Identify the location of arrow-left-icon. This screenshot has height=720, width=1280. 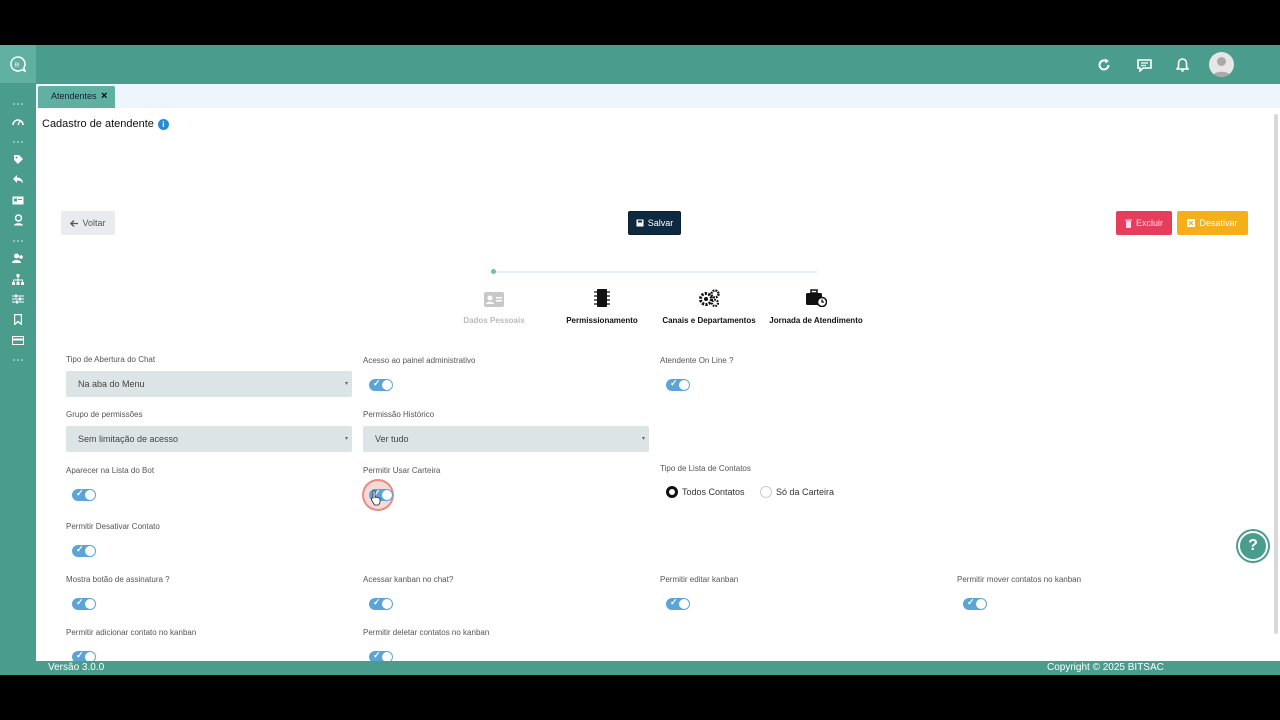
(74, 223).